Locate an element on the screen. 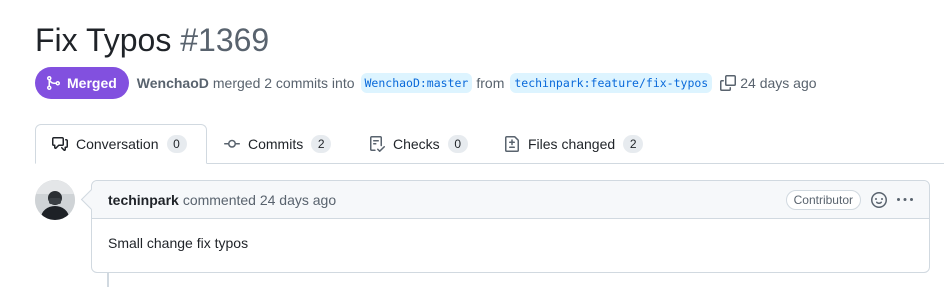 This screenshot has width=944, height=287. pr-number: #1369 is located at coordinates (225, 40).